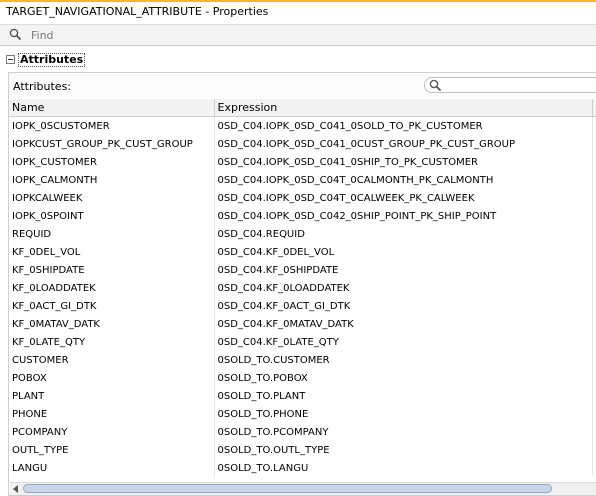 This screenshot has height=496, width=596. Describe the element at coordinates (112, 288) in the screenshot. I see `cell-name: KF_0LOADDATEK` at that location.